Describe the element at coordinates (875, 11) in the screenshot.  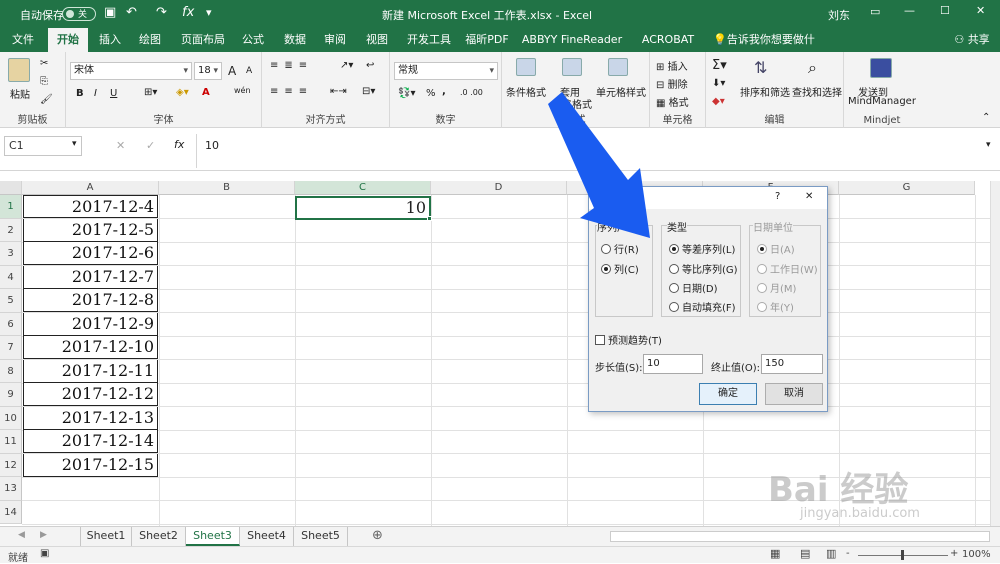
I see `ribbon-display-icon: ▭` at that location.